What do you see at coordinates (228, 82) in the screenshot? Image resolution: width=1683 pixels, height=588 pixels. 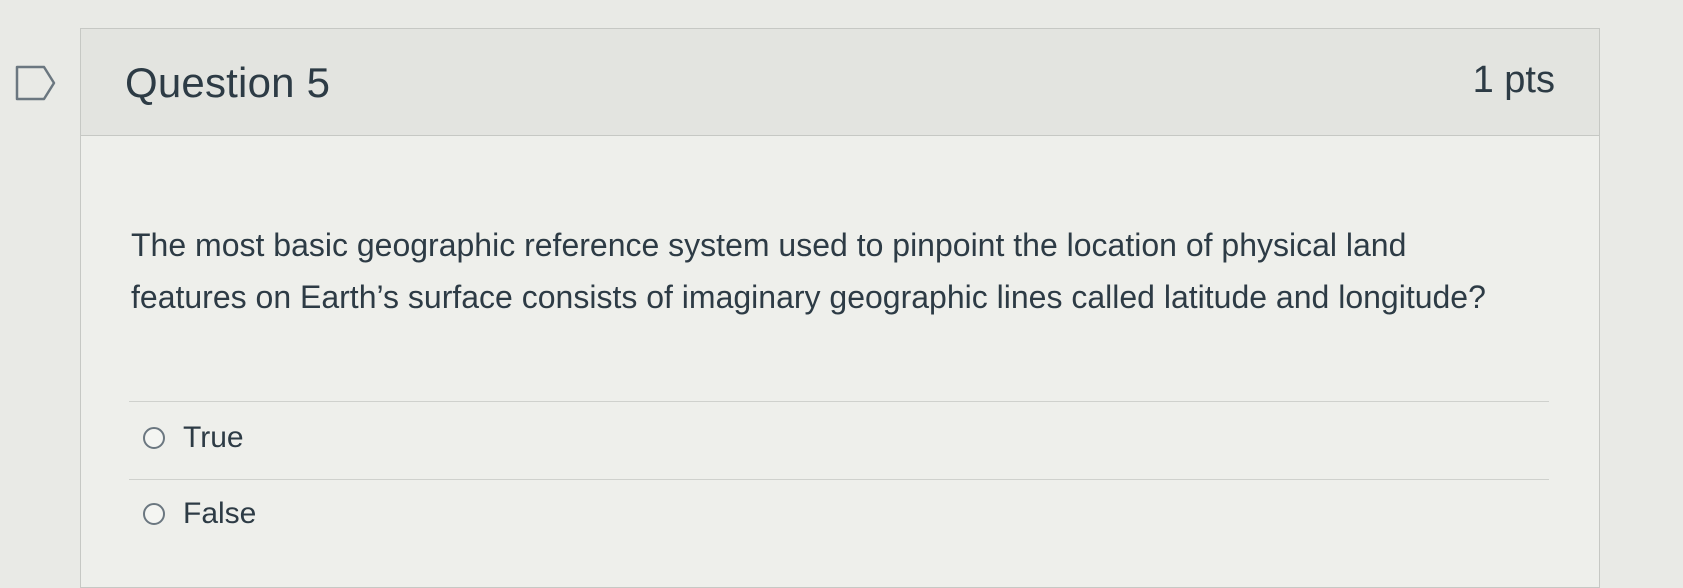 I see `question-title: Question 5` at bounding box center [228, 82].